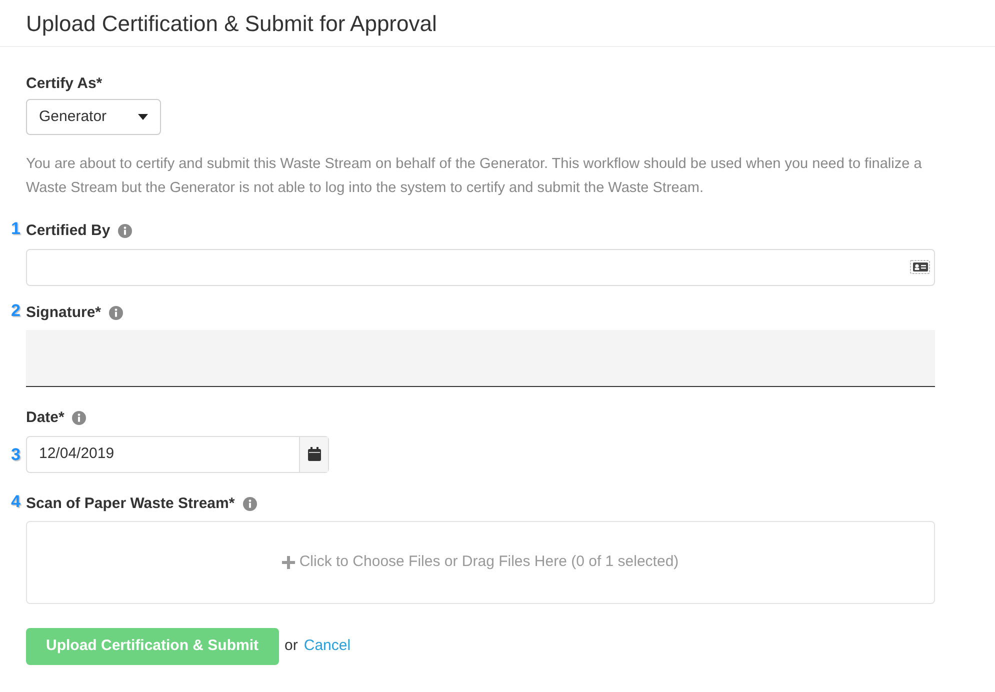  What do you see at coordinates (93, 117) in the screenshot?
I see `certify-as-dropdown: Generator` at bounding box center [93, 117].